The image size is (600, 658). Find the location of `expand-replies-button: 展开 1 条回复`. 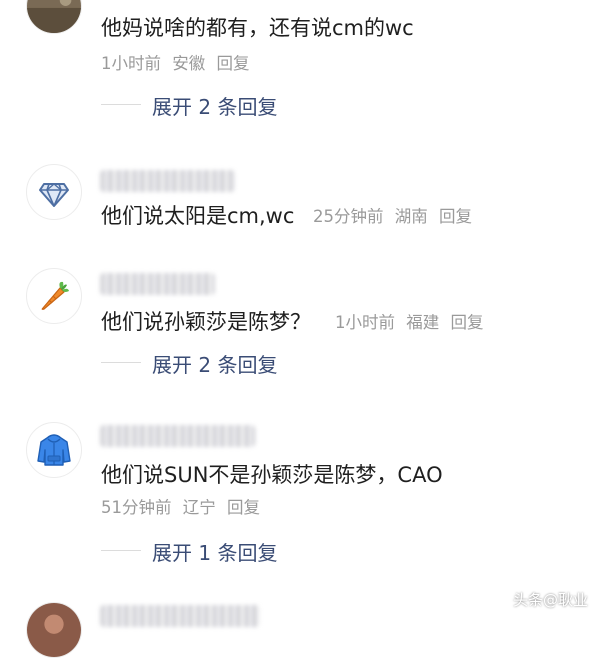

expand-replies-button: 展开 1 条回复 is located at coordinates (214, 551).